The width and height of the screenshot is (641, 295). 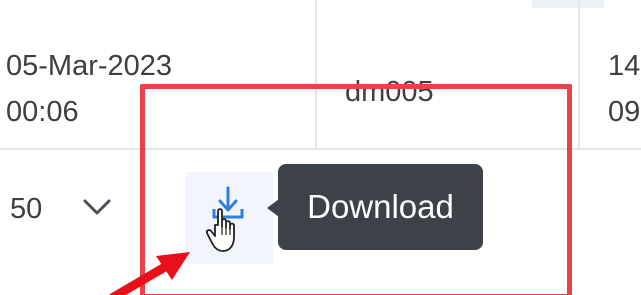 I want to click on pointer-arrow-icon, so click(x=149, y=273).